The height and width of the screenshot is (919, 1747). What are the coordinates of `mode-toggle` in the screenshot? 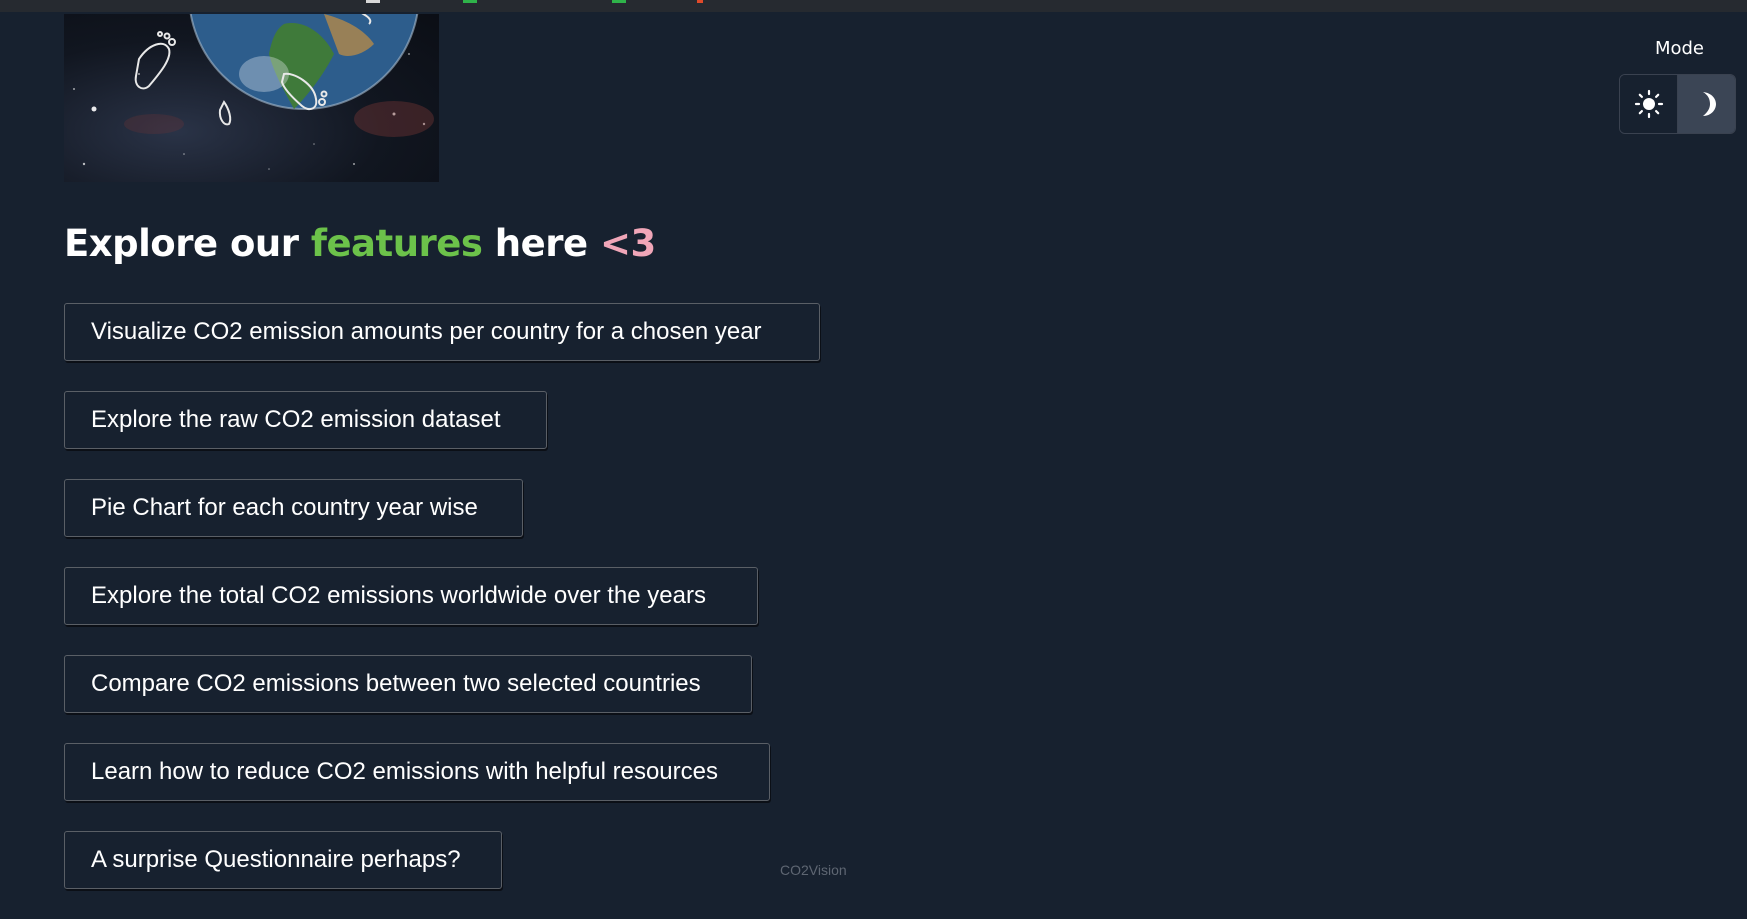 It's located at (1677, 104).